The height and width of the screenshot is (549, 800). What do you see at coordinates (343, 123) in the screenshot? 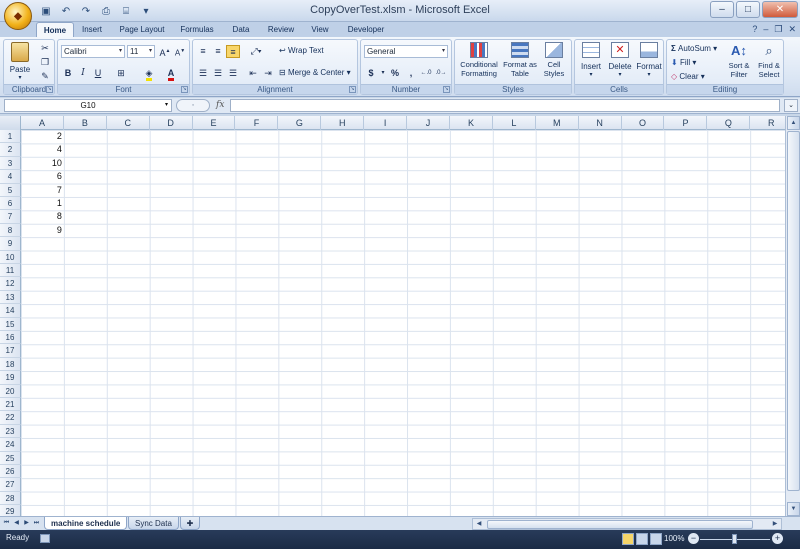
I see `column-header: H` at bounding box center [343, 123].